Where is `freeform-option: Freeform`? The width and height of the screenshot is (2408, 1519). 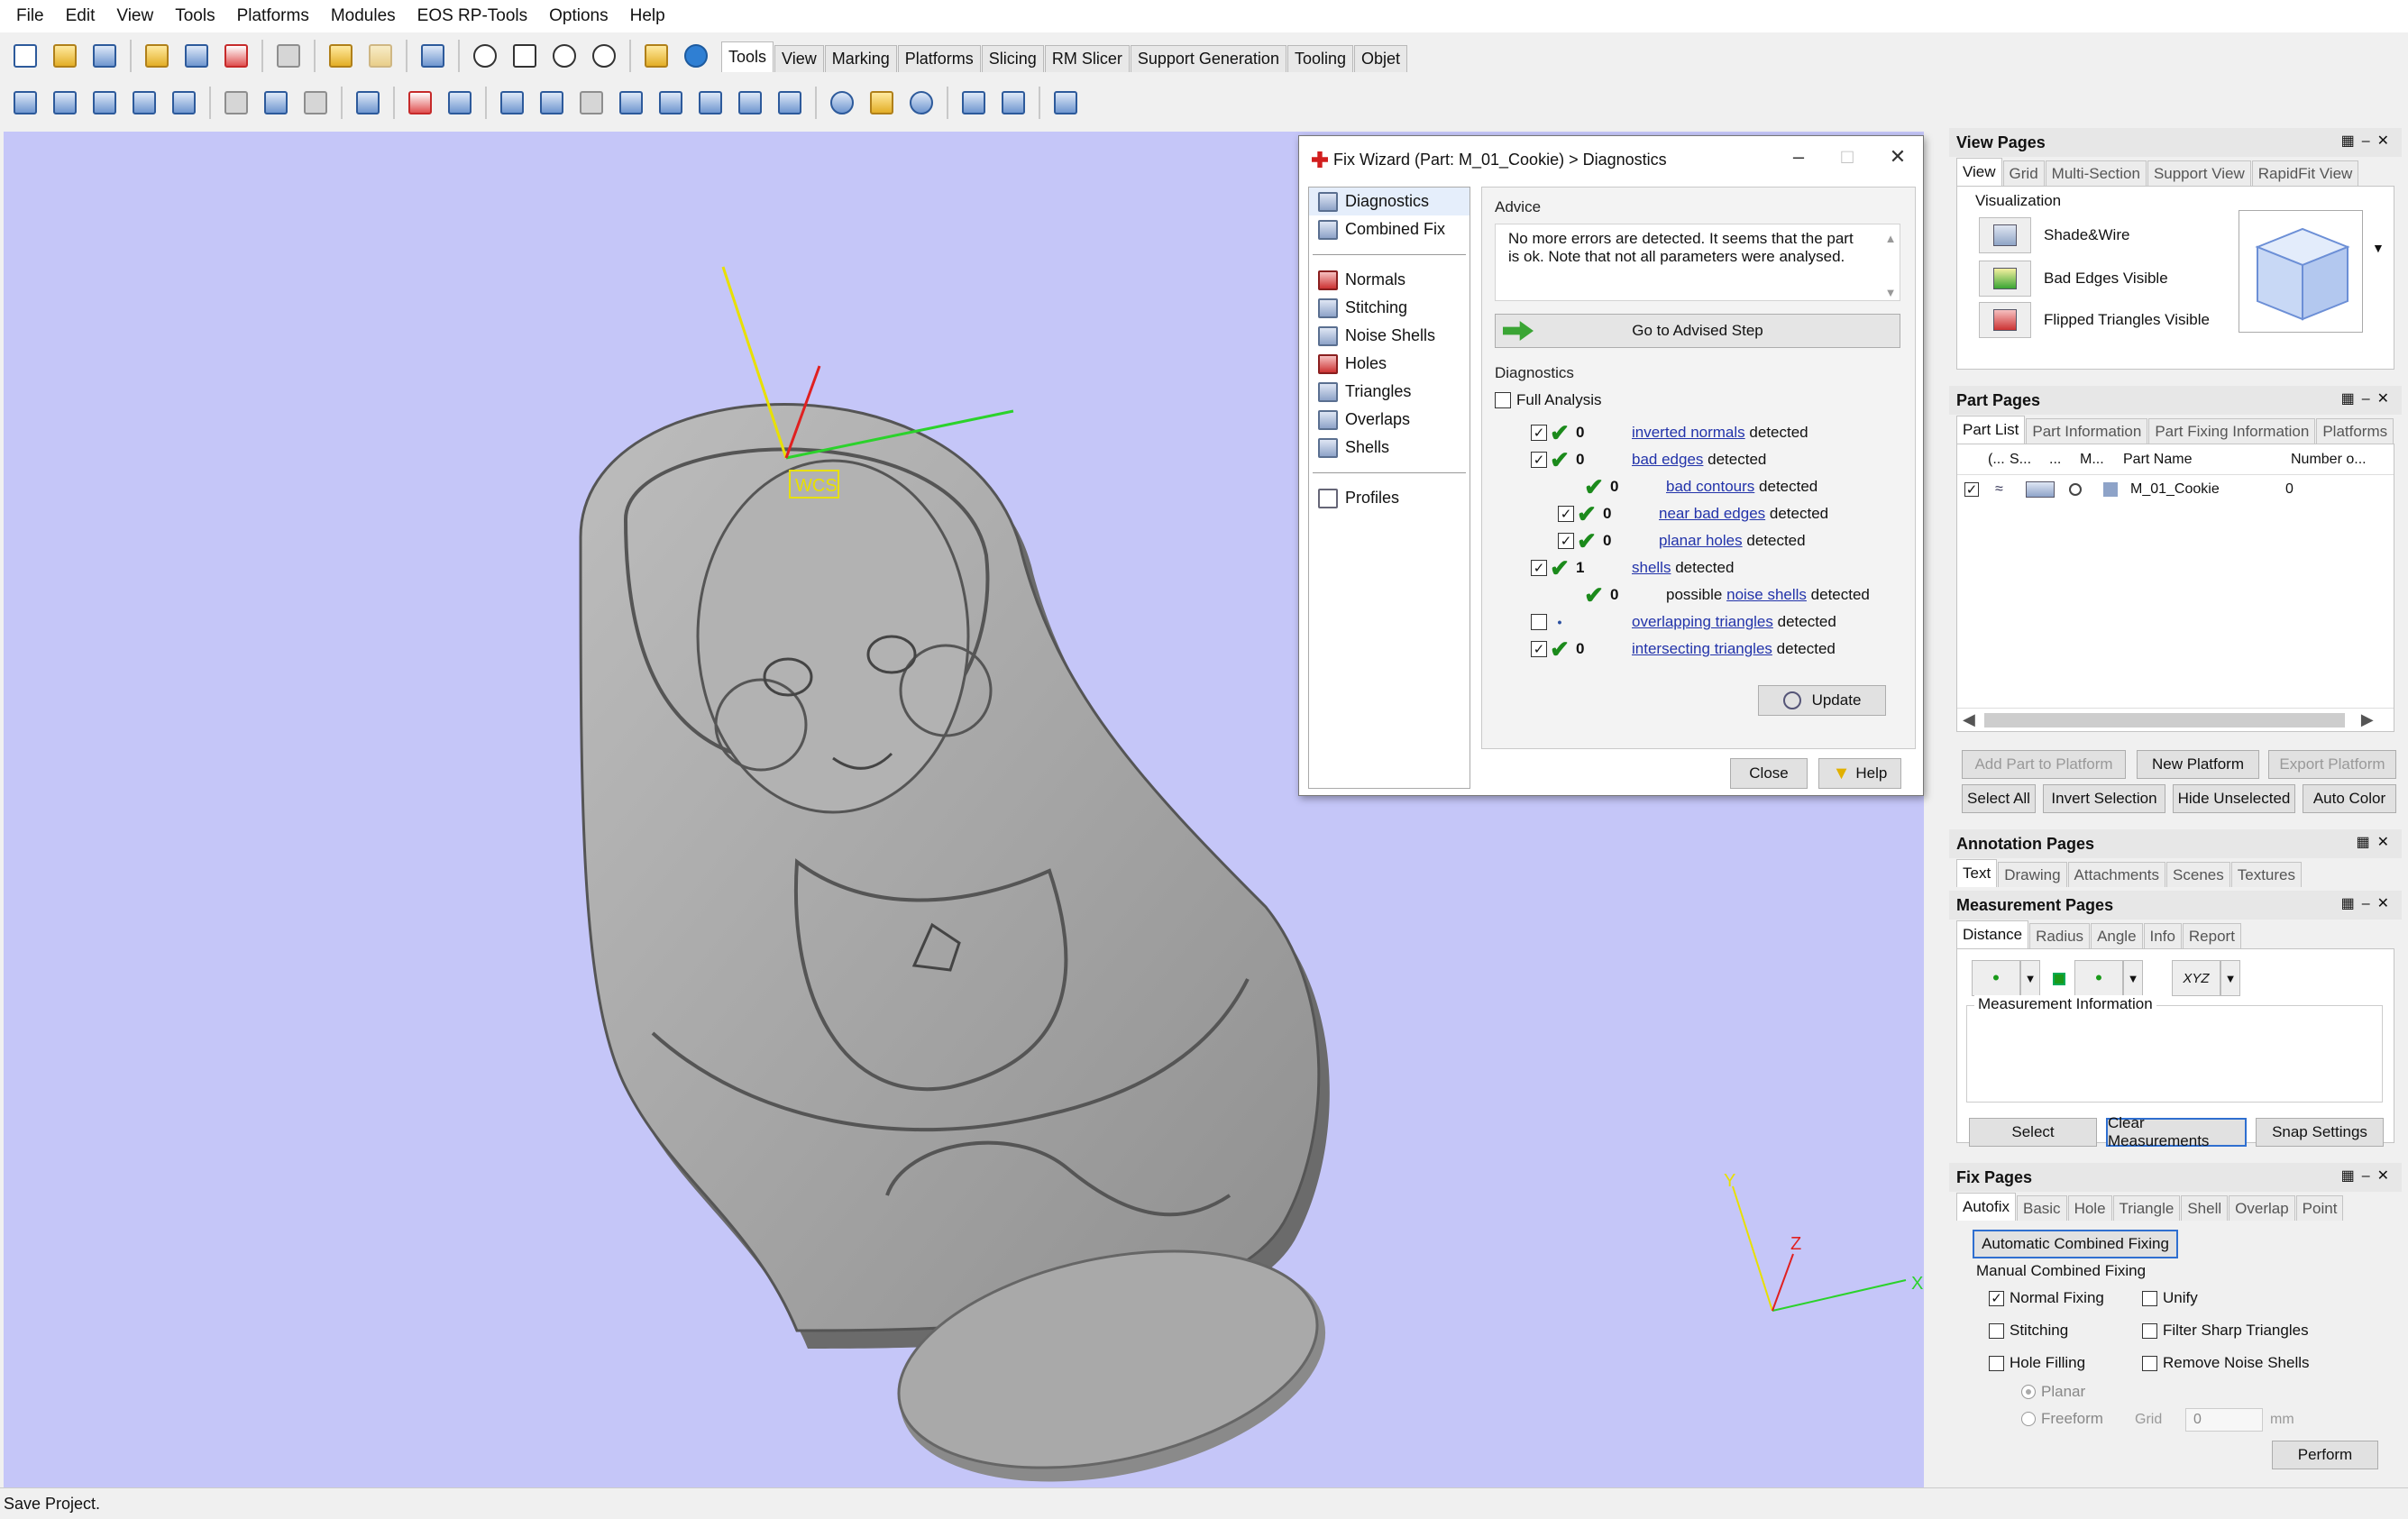
freeform-option: Freeform is located at coordinates (2062, 1419).